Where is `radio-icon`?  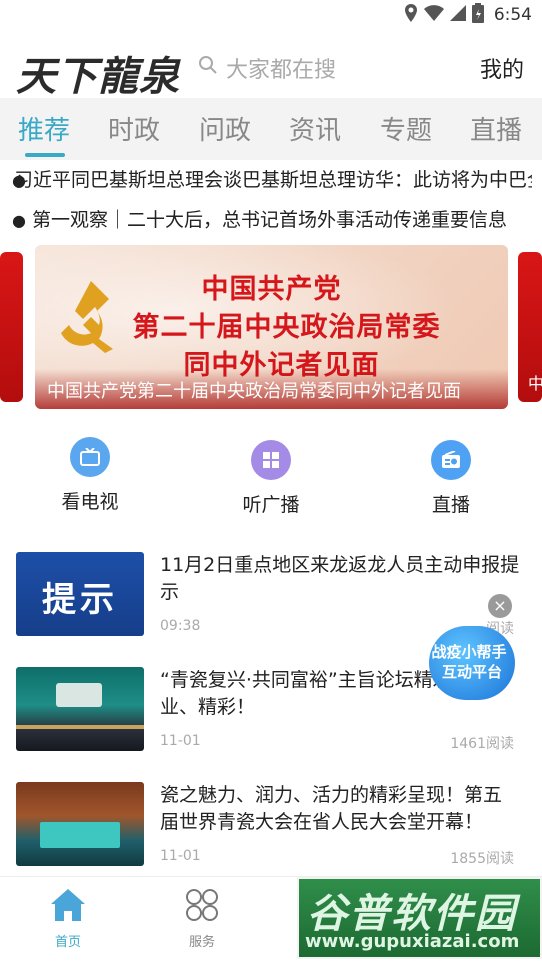
radio-icon is located at coordinates (451, 460).